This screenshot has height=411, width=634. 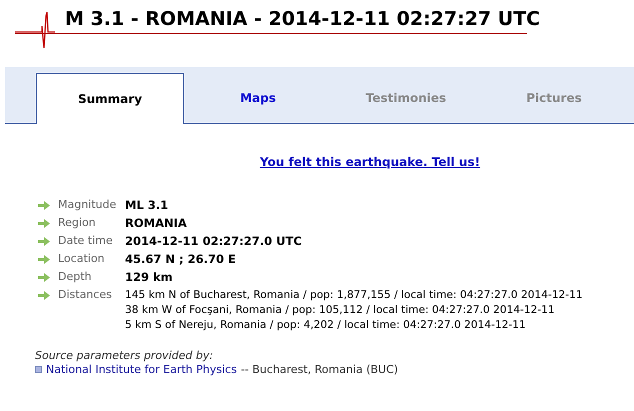 What do you see at coordinates (82, 259) in the screenshot?
I see `detail-label: Location` at bounding box center [82, 259].